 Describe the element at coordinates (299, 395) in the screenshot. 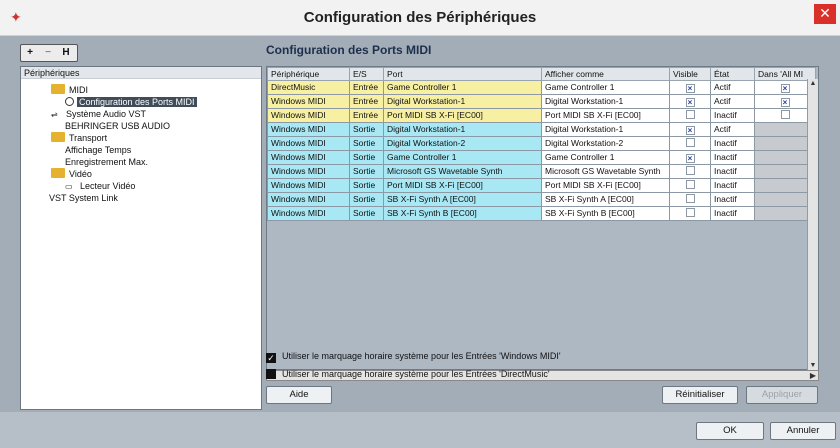

I see `help-button: Aide` at that location.